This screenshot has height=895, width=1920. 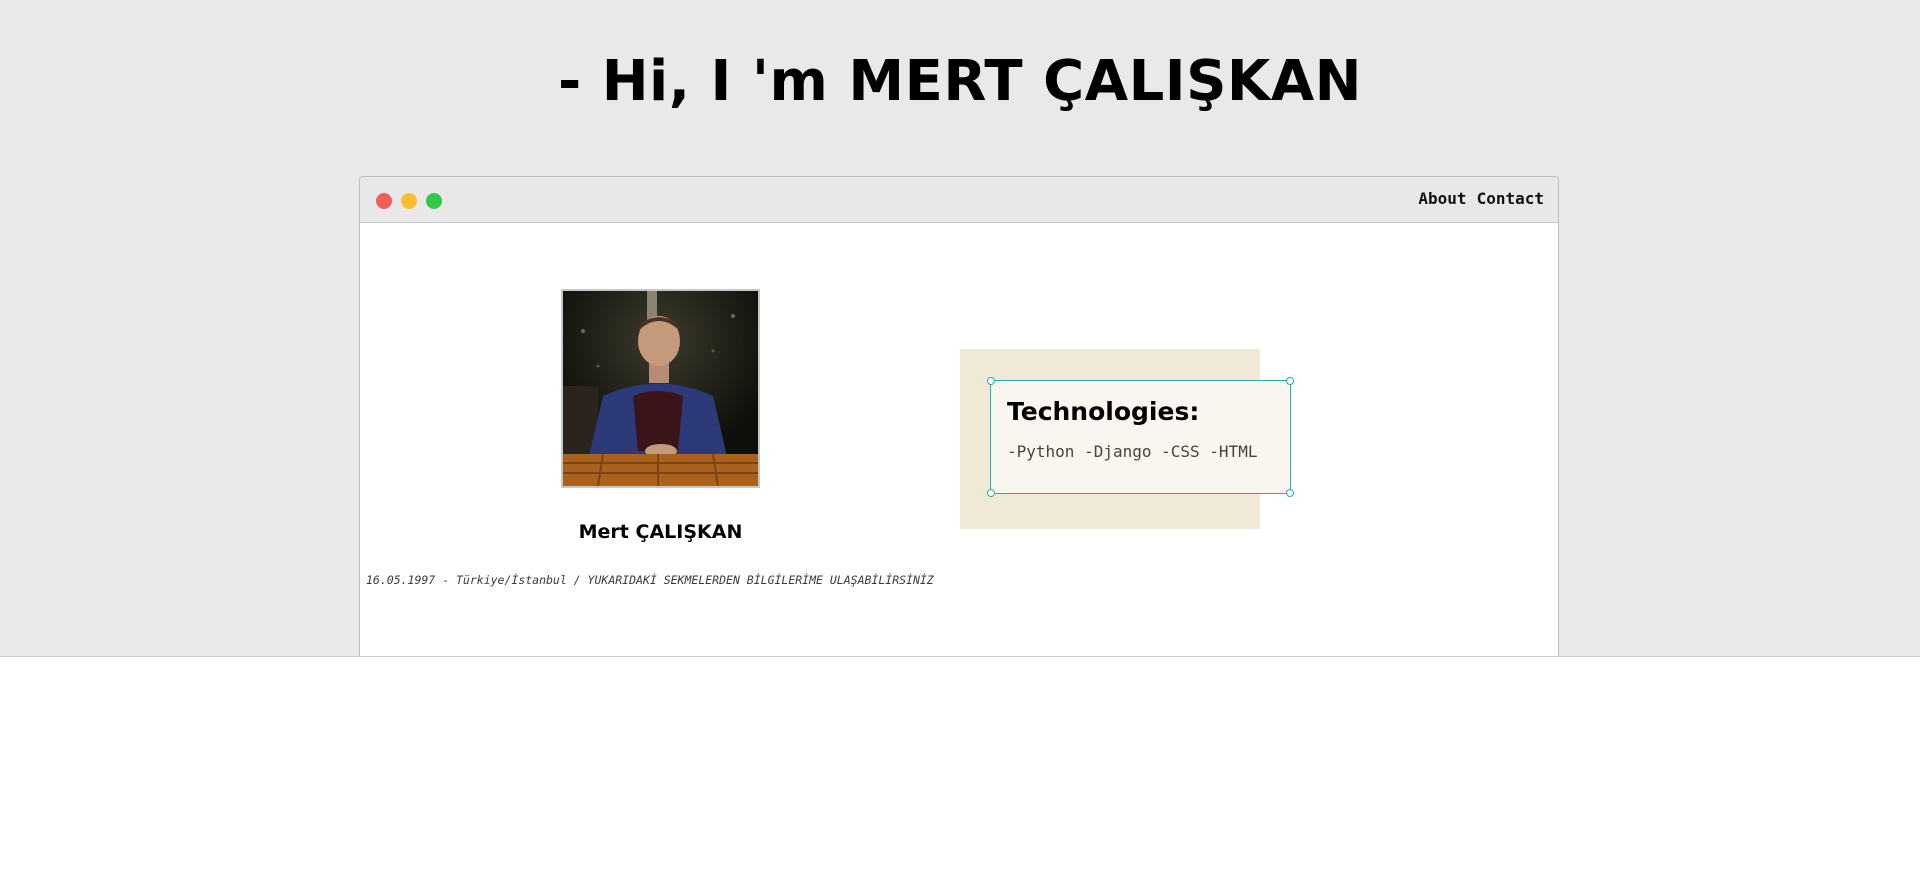 I want to click on minimize-window-icon, so click(x=409, y=201).